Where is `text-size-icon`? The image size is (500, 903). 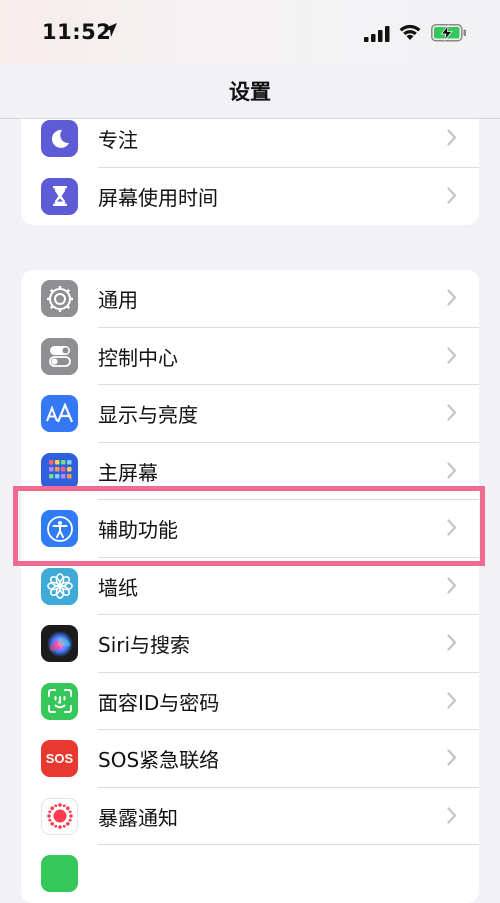
text-size-icon is located at coordinates (59, 413).